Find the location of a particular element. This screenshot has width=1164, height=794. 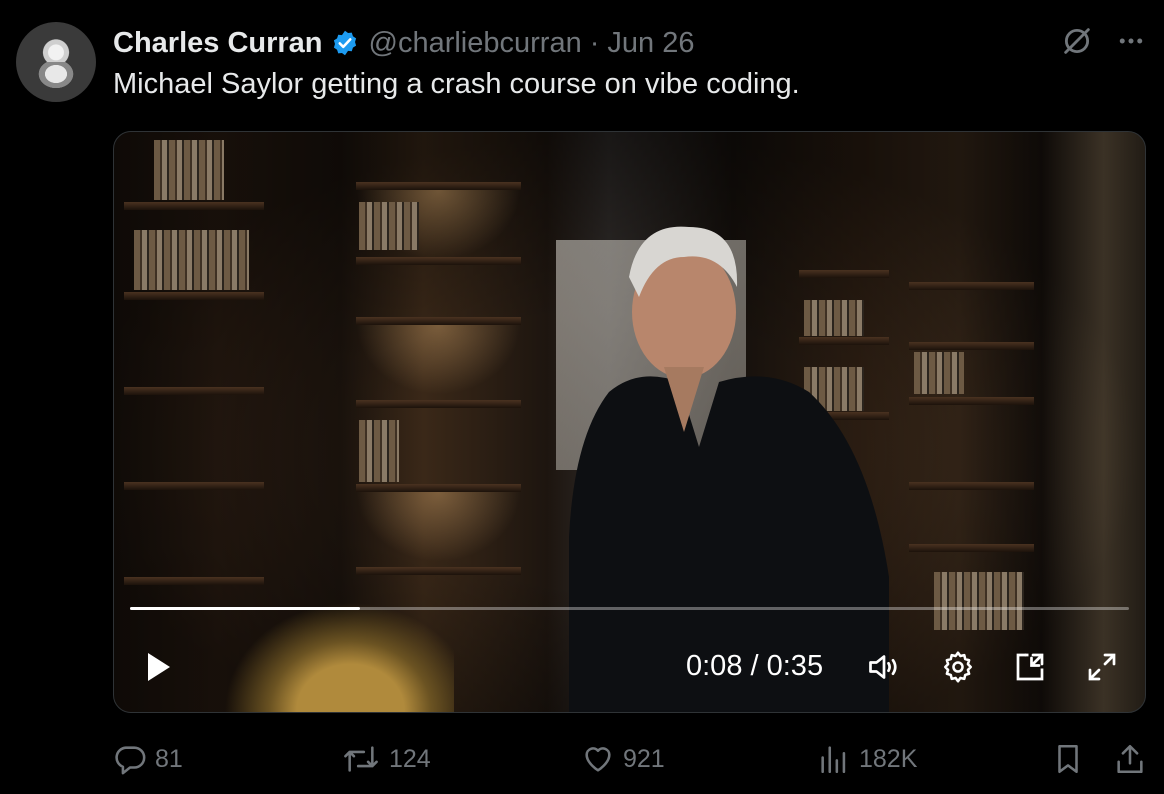

share-button is located at coordinates (1130, 759).